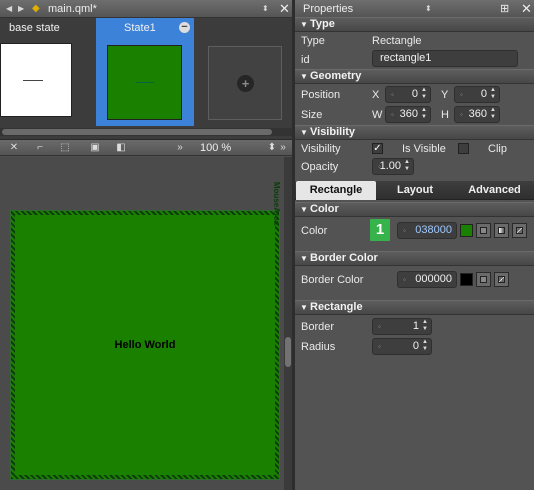 This screenshot has height=490, width=534. Describe the element at coordinates (320, 167) in the screenshot. I see `opacity-label: Opacity` at that location.